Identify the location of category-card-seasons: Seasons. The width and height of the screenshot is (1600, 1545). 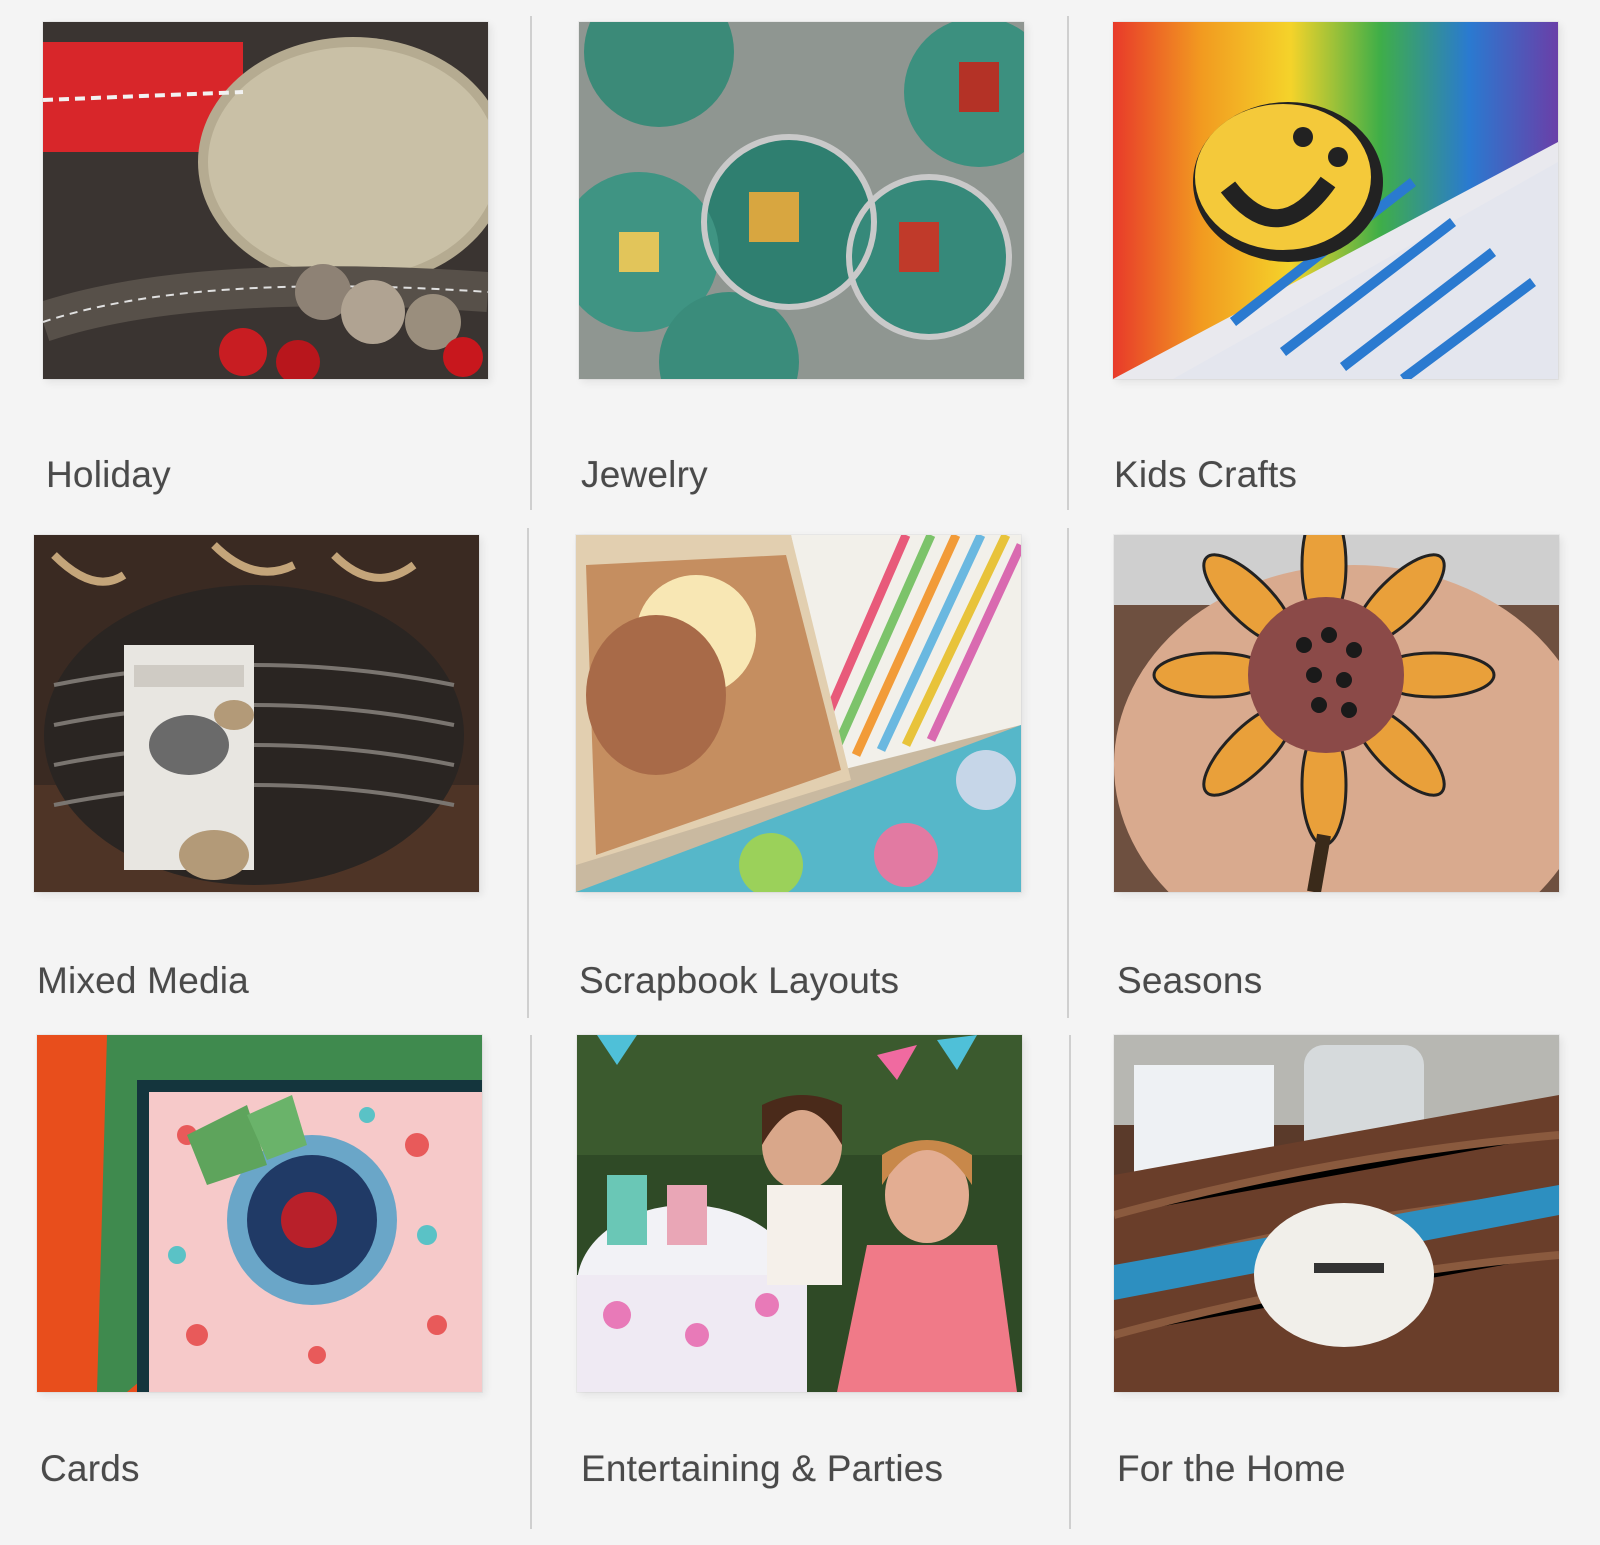
(1330, 760).